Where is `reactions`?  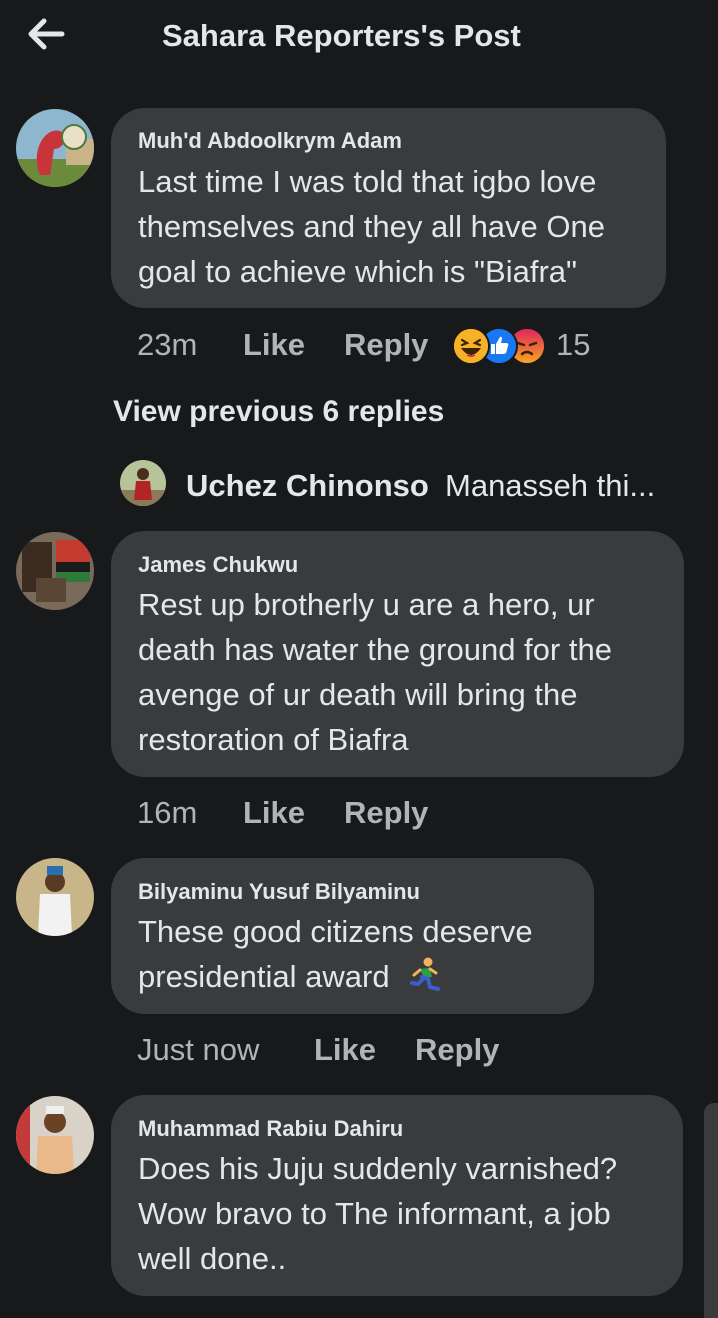
reactions is located at coordinates (499, 346).